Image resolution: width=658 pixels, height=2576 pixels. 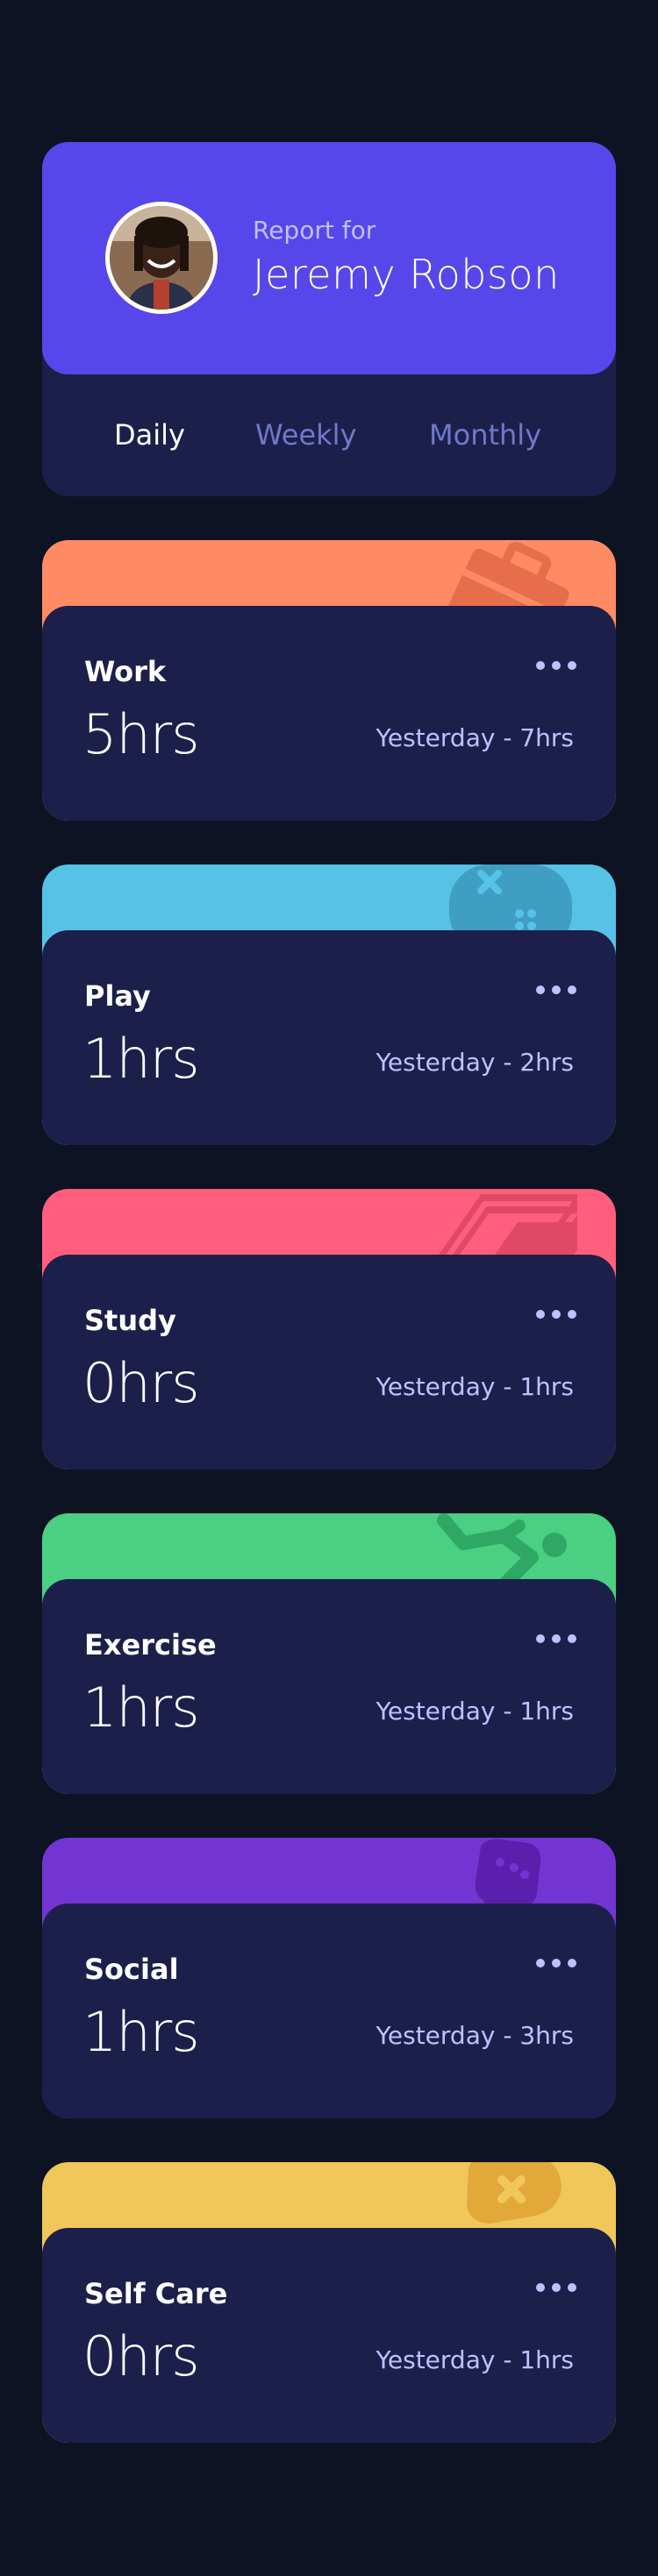 I want to click on briefcase-icon, so click(x=502, y=574).